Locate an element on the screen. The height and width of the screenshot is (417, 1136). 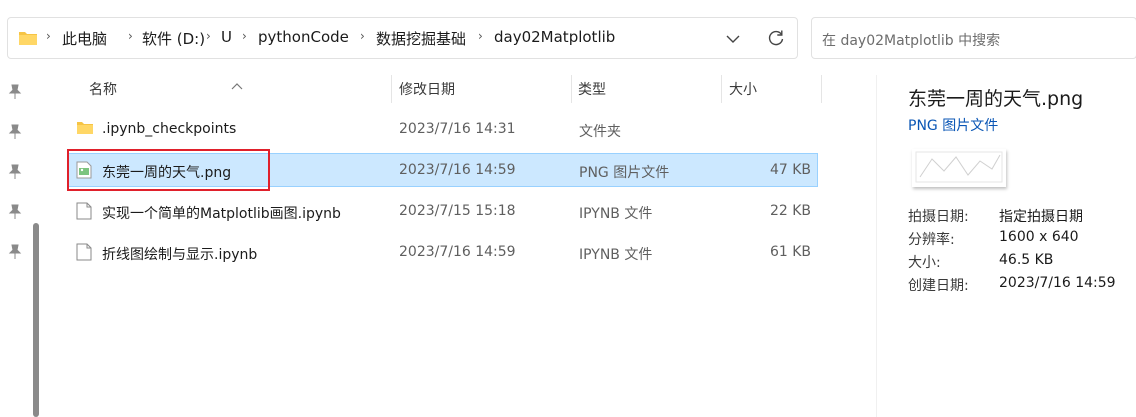
search-input: 在 day02Matplotlib 中搜索 is located at coordinates (973, 38).